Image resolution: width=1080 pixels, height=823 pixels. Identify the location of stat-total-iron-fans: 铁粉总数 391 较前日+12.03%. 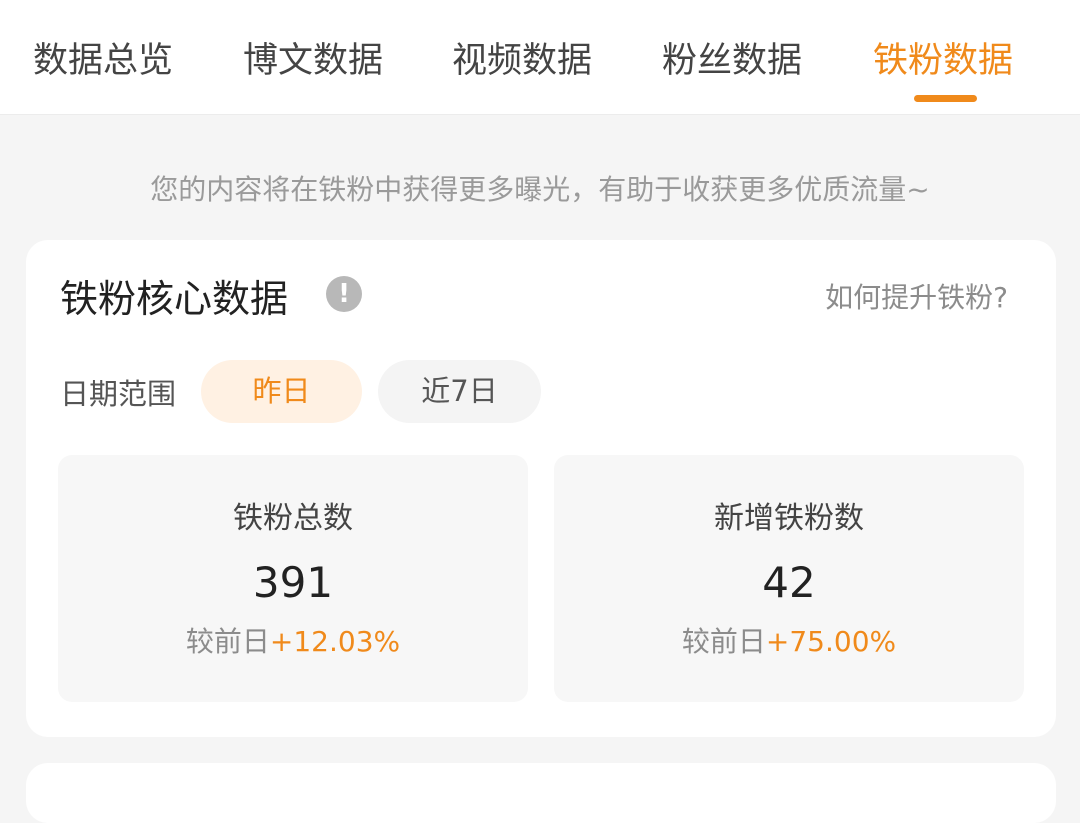
(293, 578).